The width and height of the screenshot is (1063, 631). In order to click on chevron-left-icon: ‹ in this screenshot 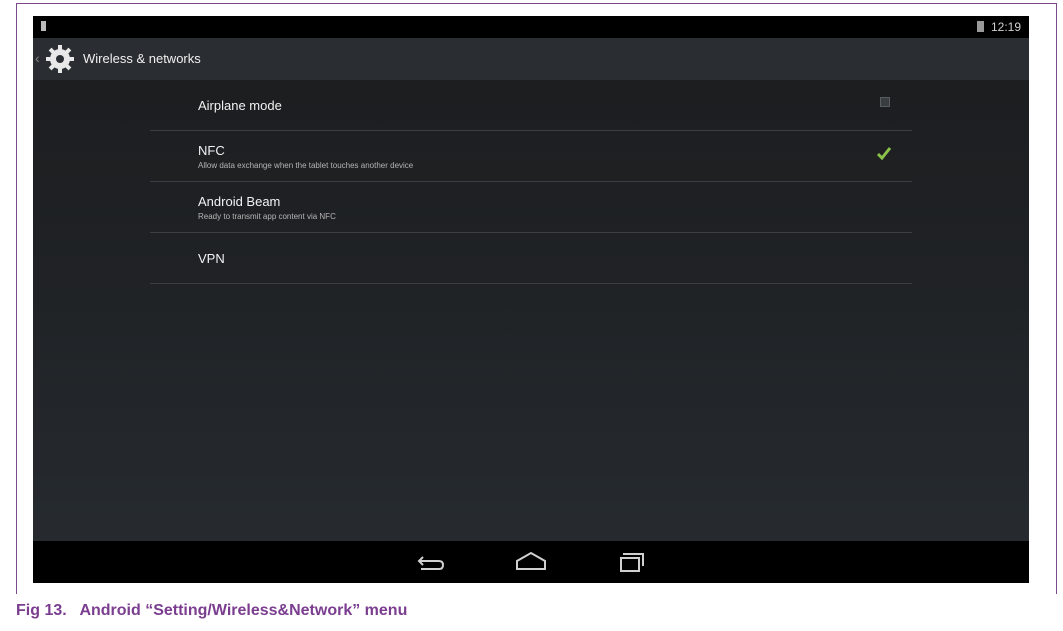, I will do `click(37, 58)`.